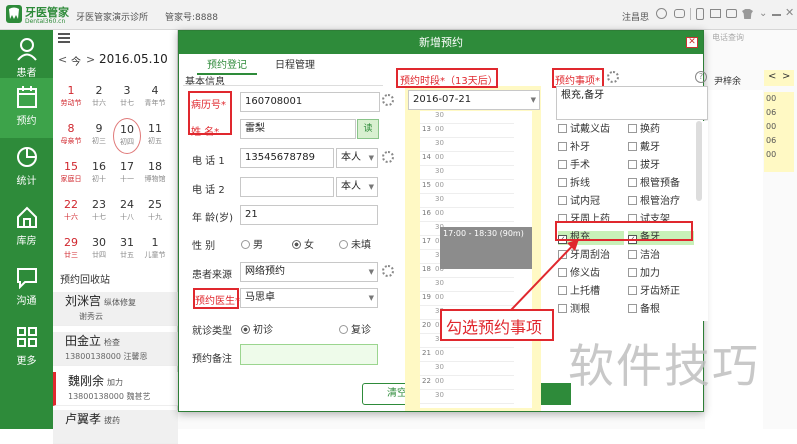  I want to click on calendar-date: 2016.05.10, so click(133, 59).